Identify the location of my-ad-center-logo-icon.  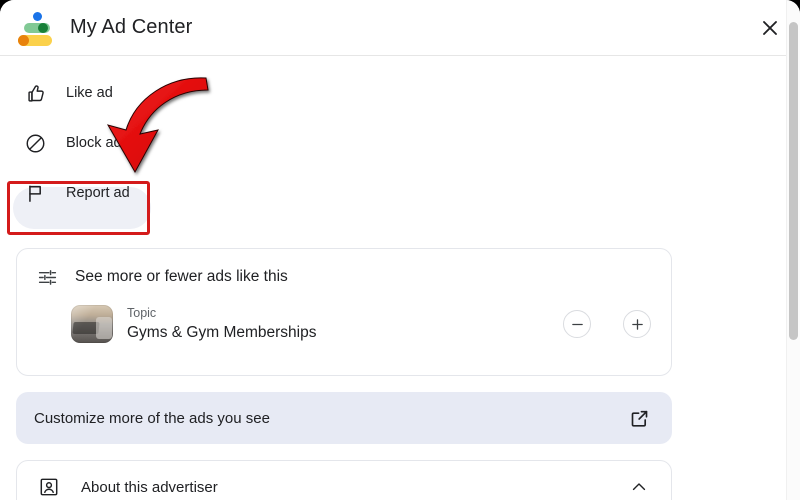
(36, 28).